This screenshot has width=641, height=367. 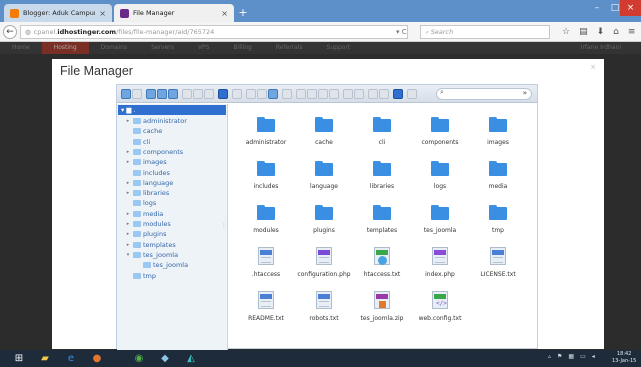 I want to click on paste-icon, so click(x=273, y=94).